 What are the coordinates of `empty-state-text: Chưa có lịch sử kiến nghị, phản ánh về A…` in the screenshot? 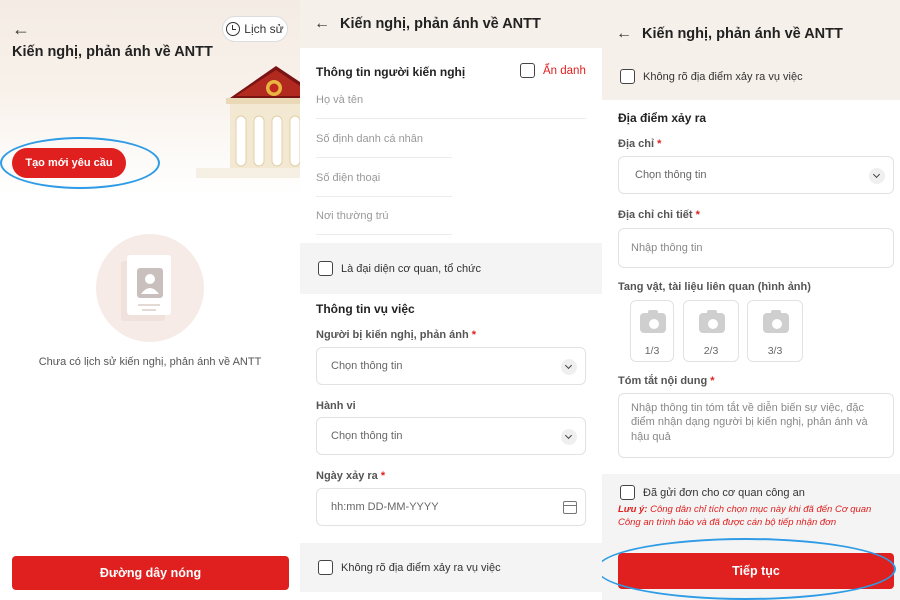 It's located at (150, 362).